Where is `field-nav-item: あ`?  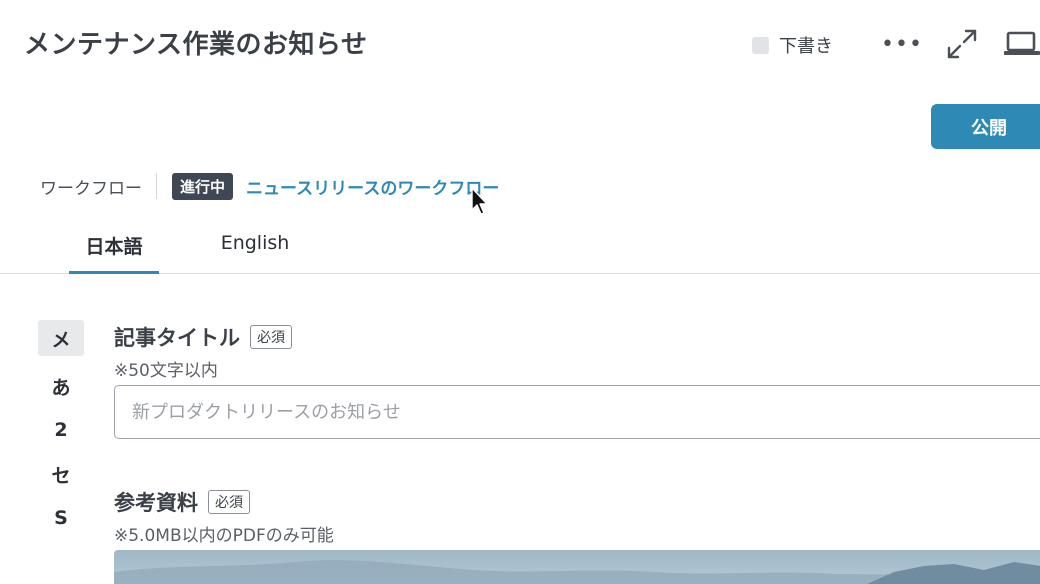 field-nav-item: あ is located at coordinates (61, 386).